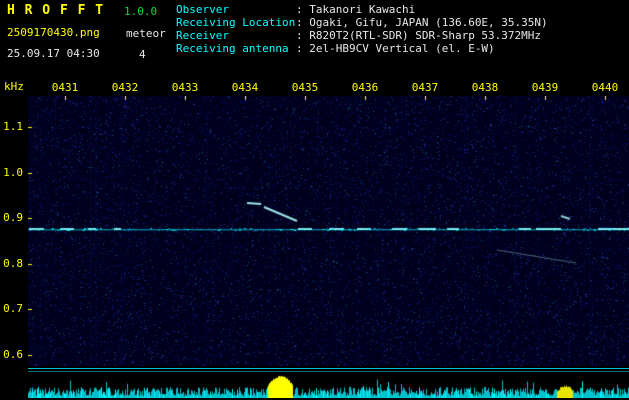 The image size is (629, 400). I want to click on info-label: Observer, so click(202, 9).